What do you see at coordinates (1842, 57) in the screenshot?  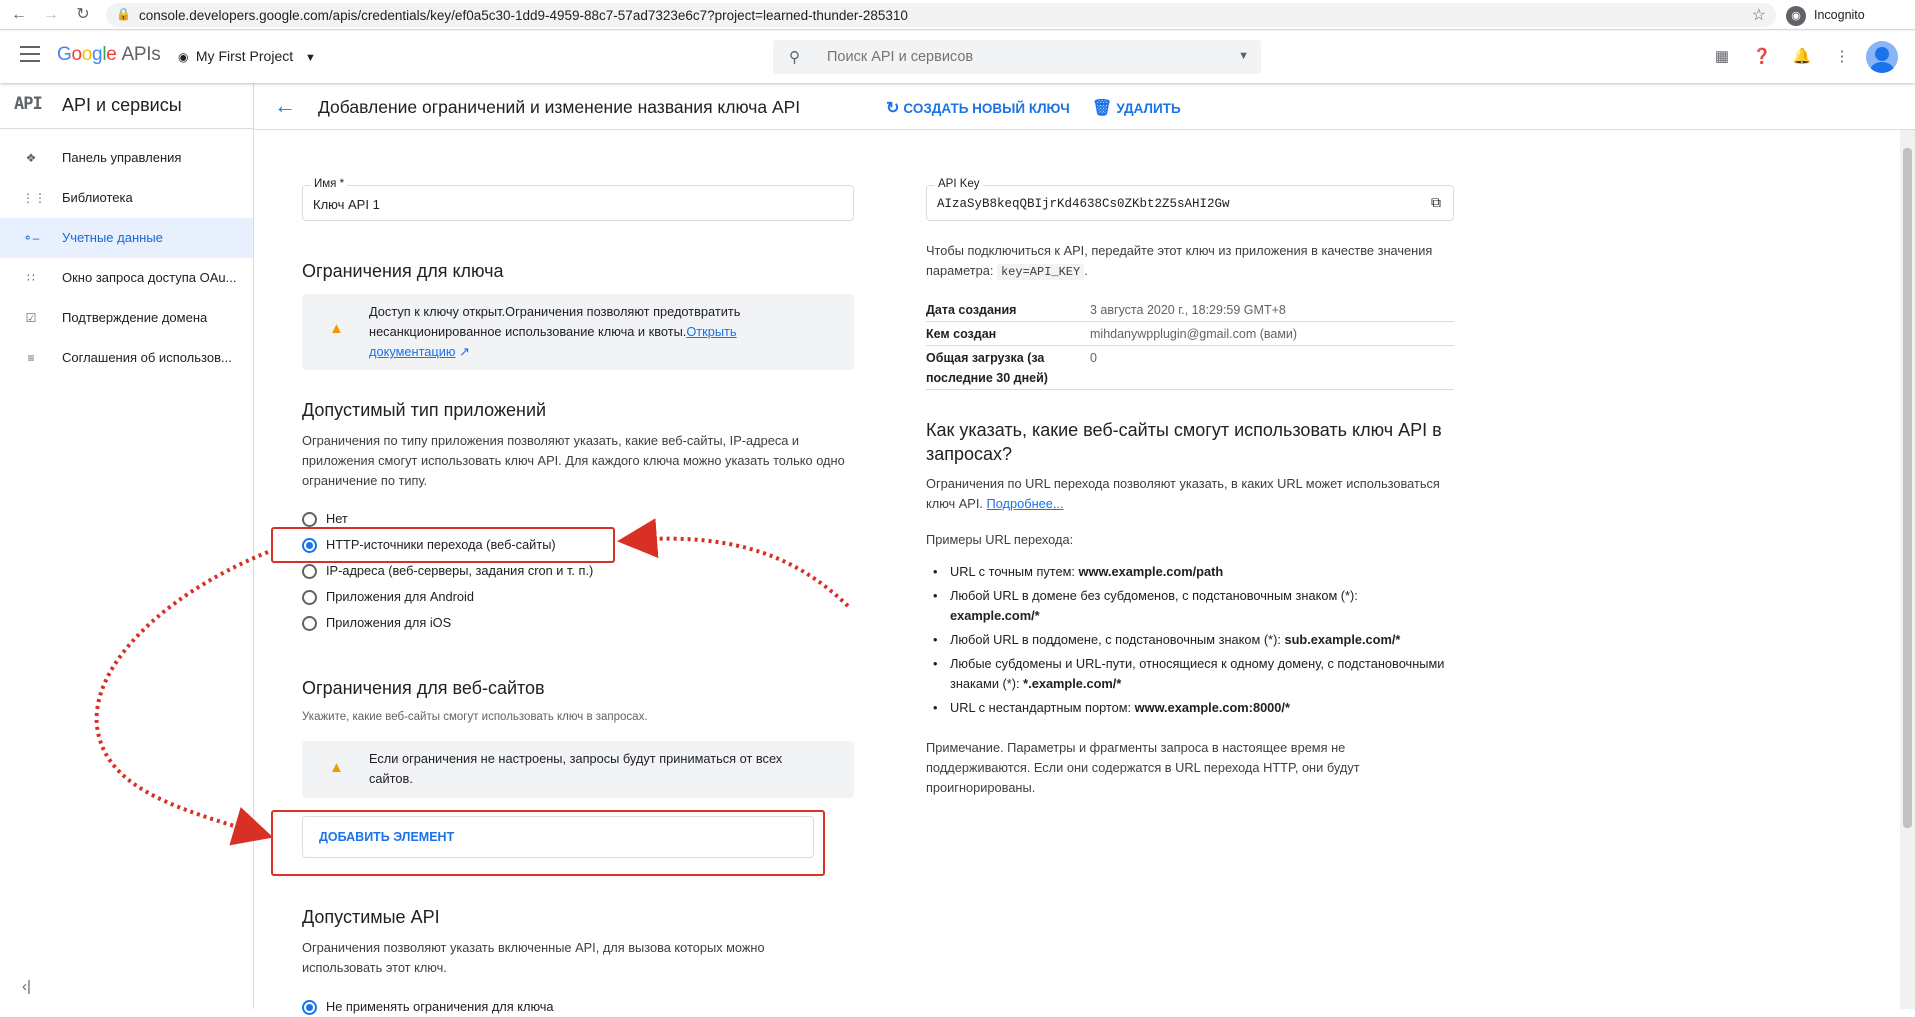 I see `more-vert-icon: ⋮` at bounding box center [1842, 57].